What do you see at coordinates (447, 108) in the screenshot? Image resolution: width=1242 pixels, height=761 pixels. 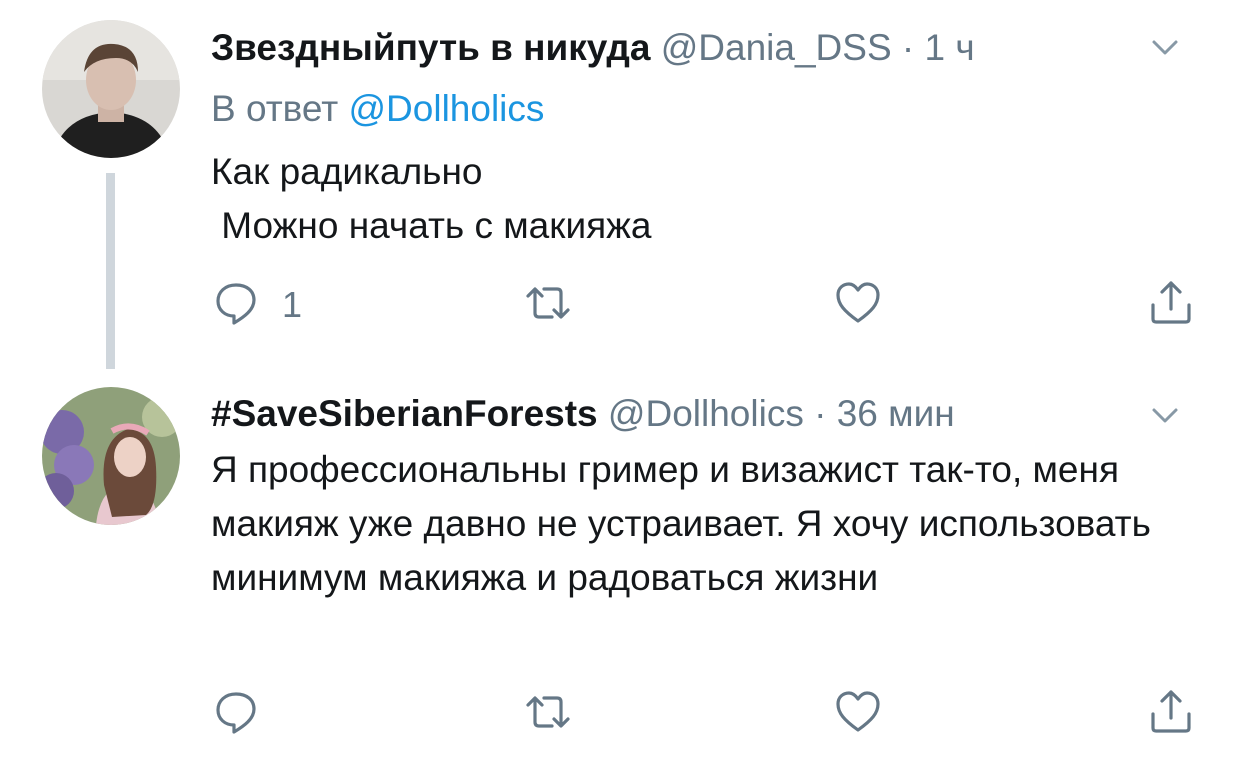 I see `reply-mention-link: @Dollholics` at bounding box center [447, 108].